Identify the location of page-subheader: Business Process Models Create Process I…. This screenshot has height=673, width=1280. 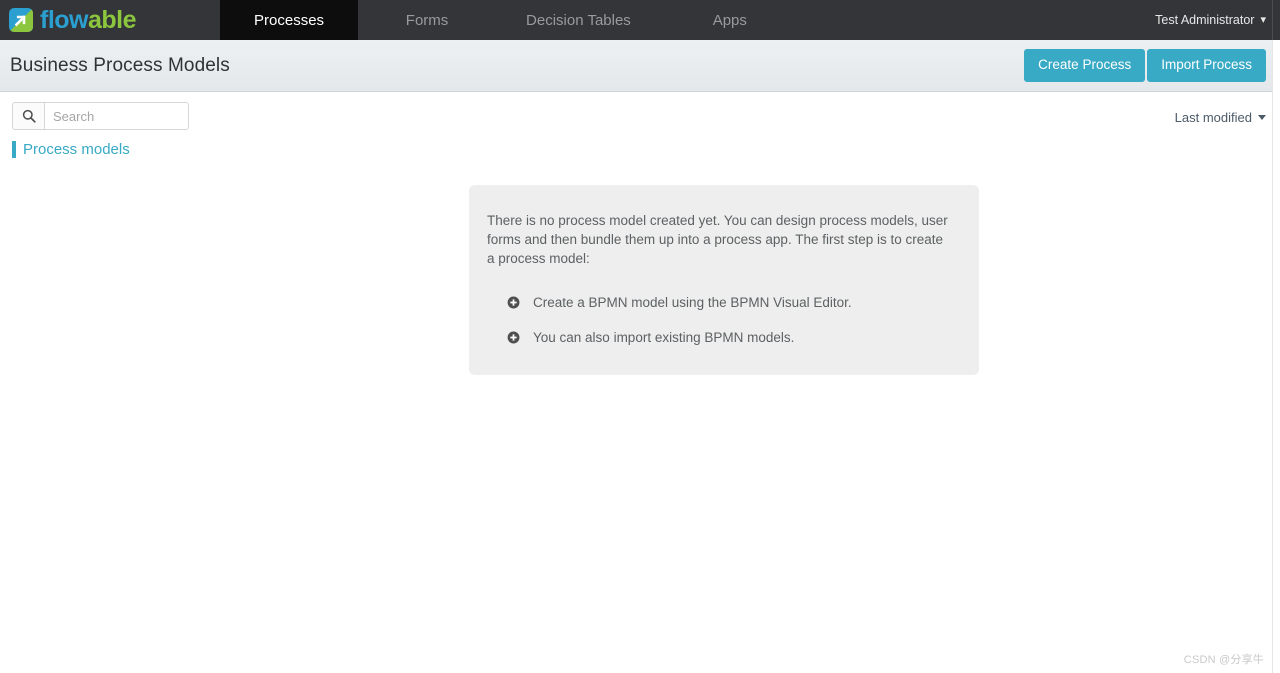
(640, 66).